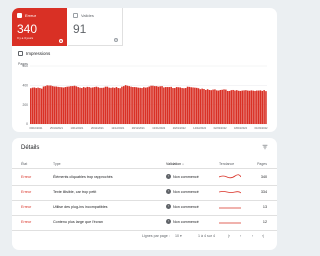 Image resolution: width=320 pixels, height=256 pixels. What do you see at coordinates (229, 236) in the screenshot?
I see `first-page-icon: |‹` at bounding box center [229, 236].